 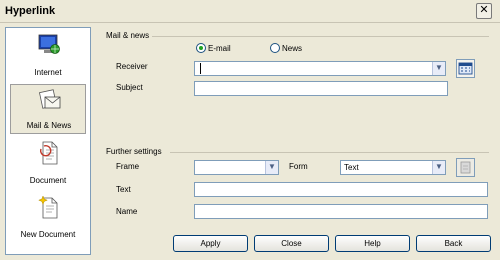 I want to click on form-combobox: Text ▼, so click(x=393, y=167).